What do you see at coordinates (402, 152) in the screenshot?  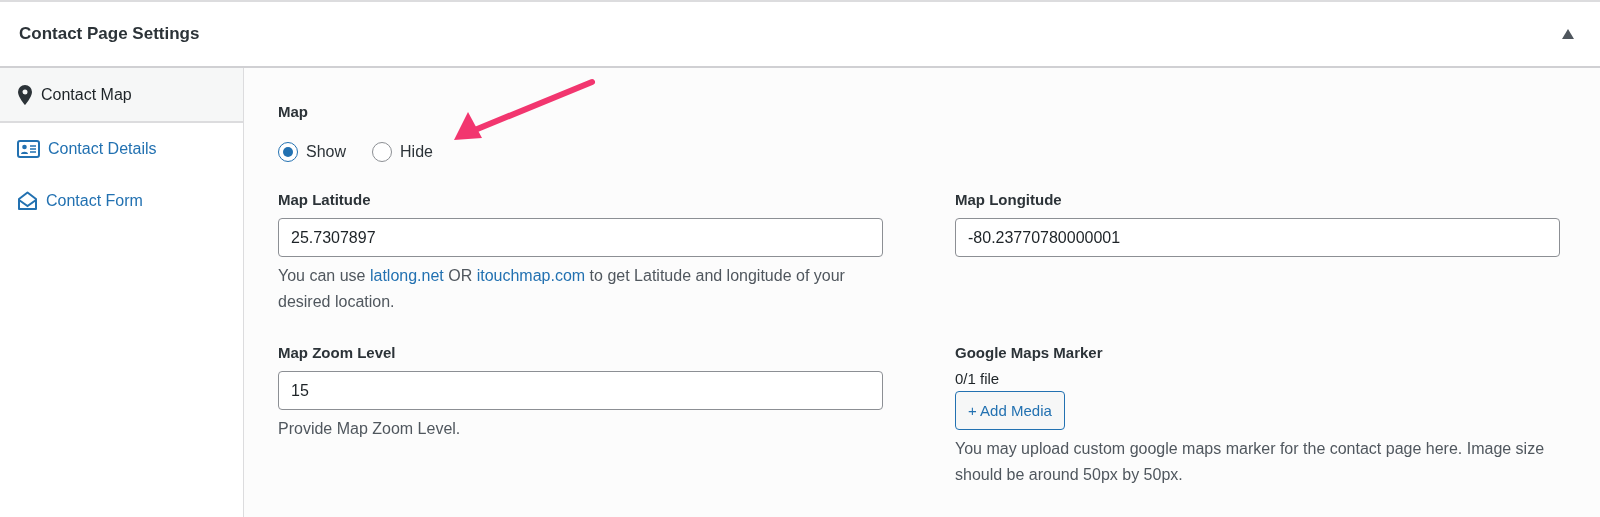 I see `radio-option: Hide` at bounding box center [402, 152].